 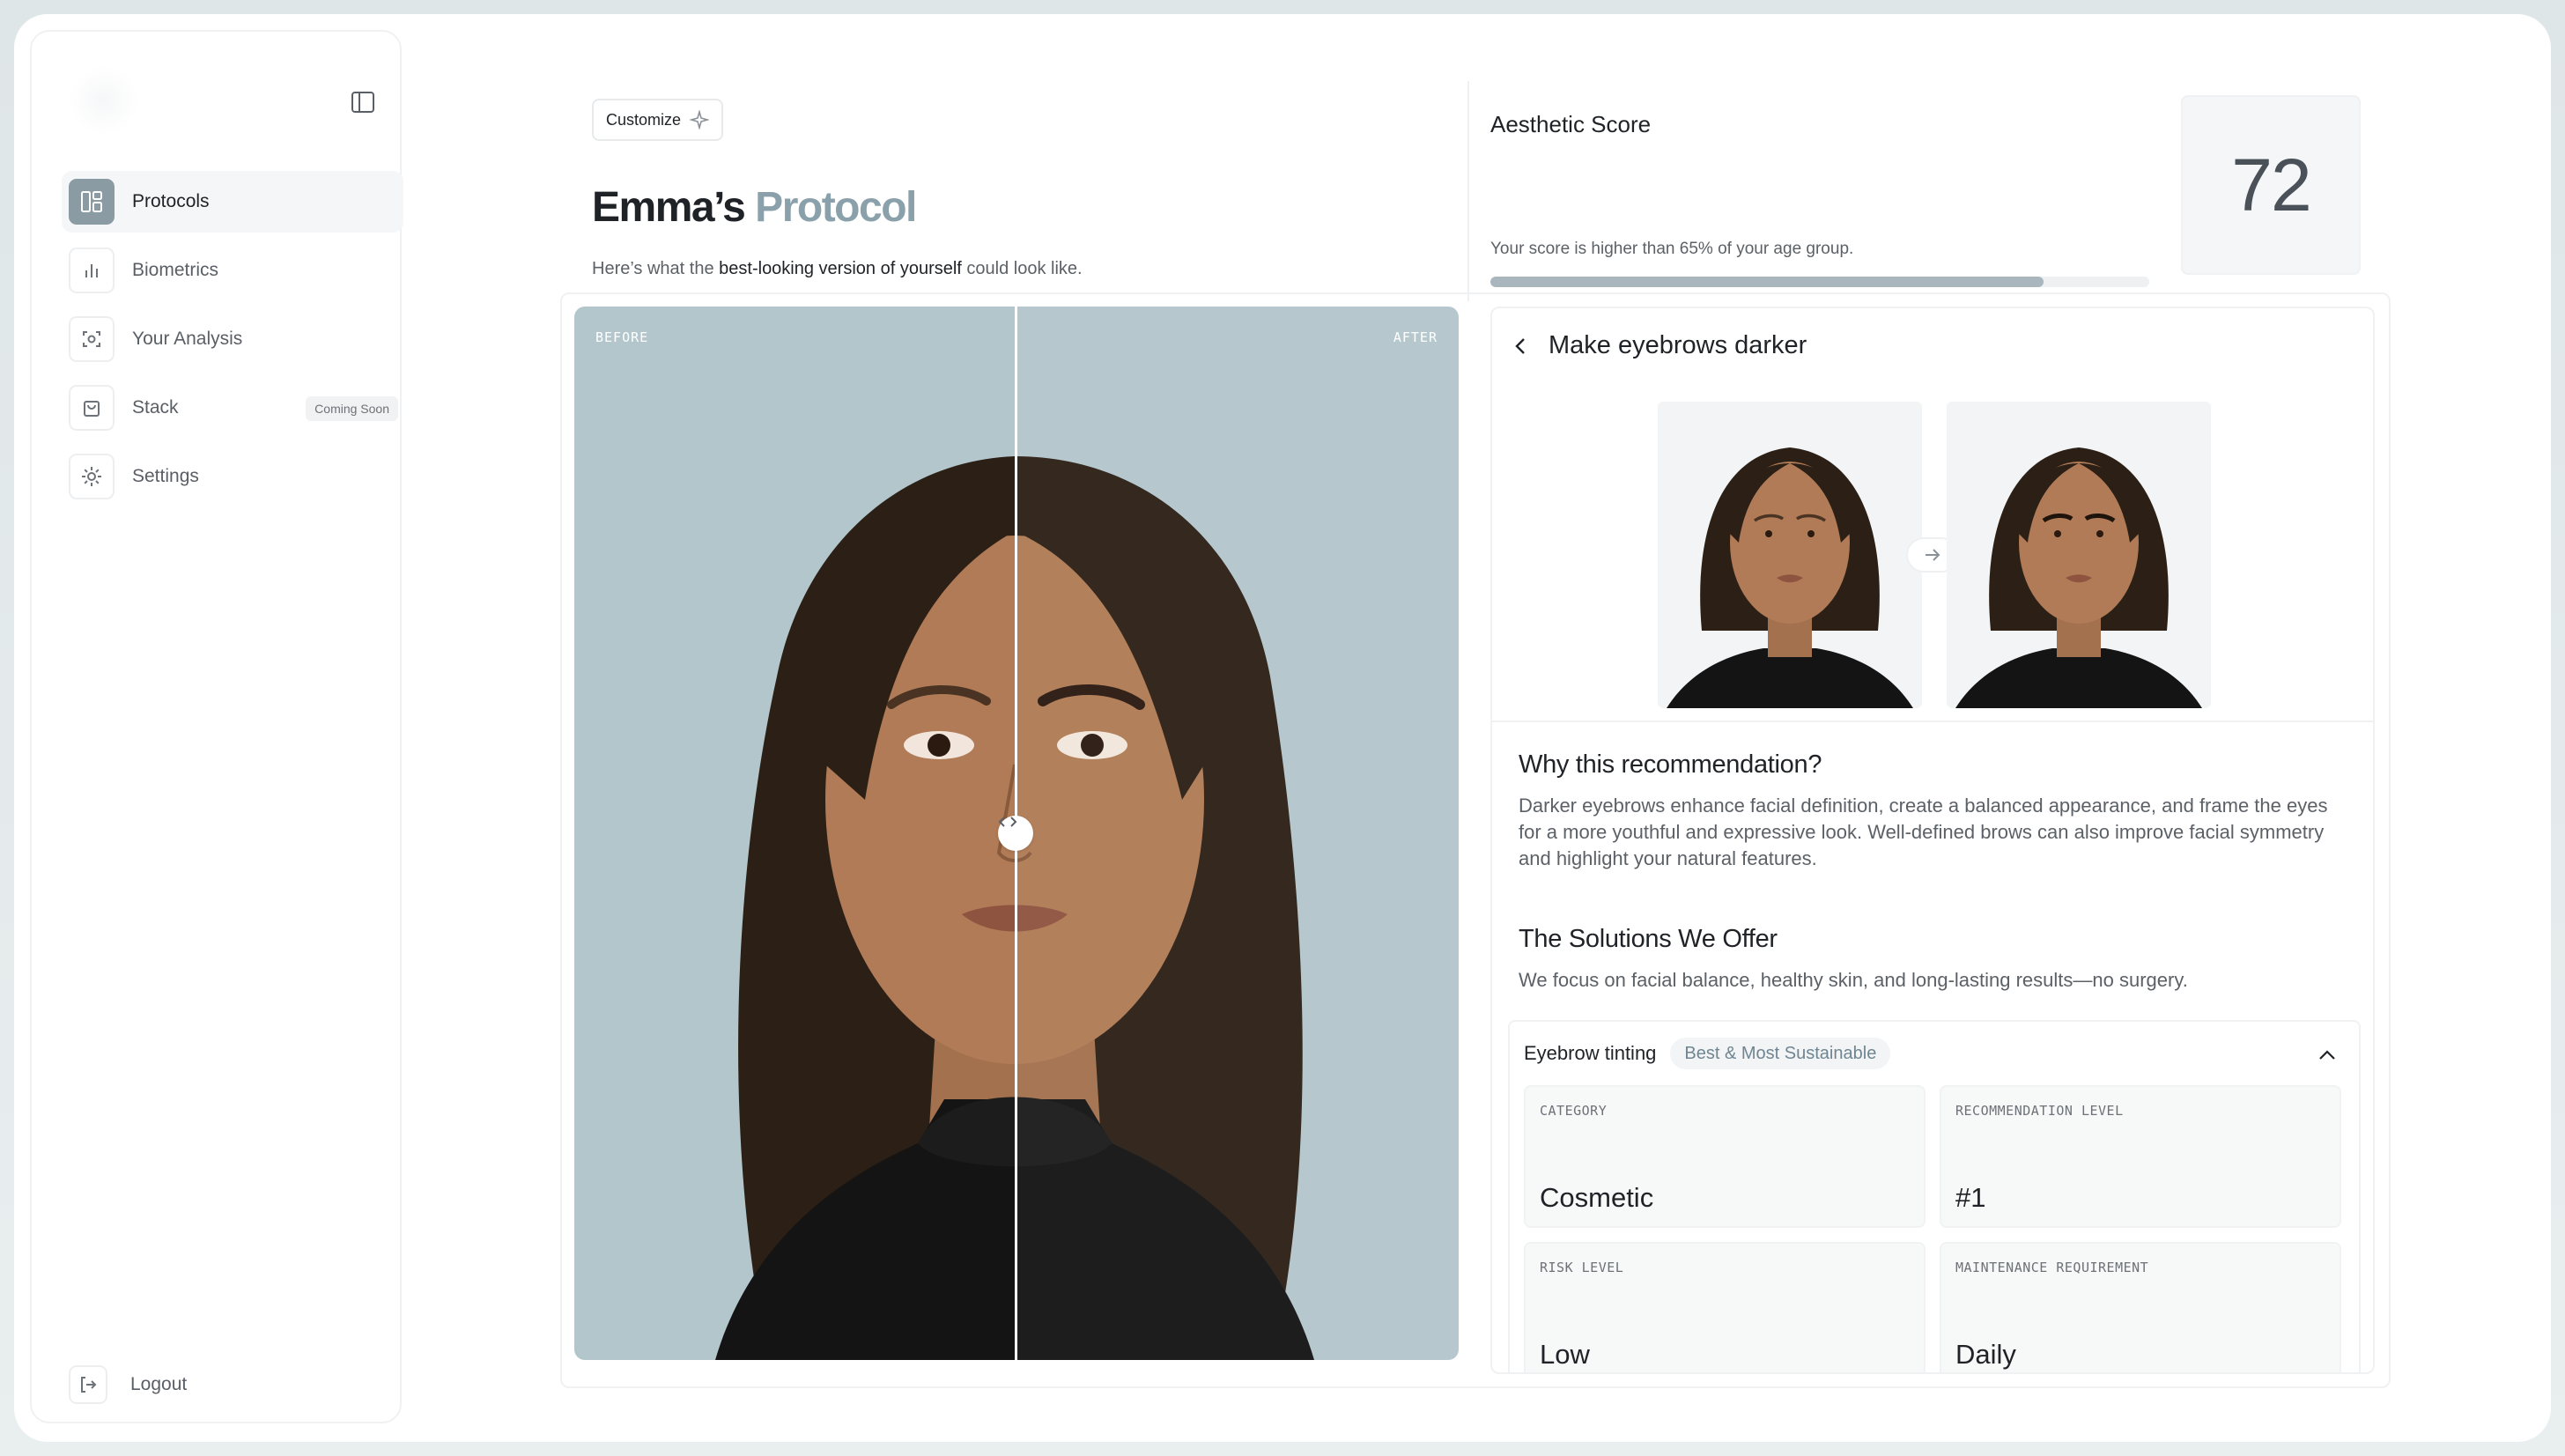 What do you see at coordinates (232, 476) in the screenshot?
I see `sidebar-item-settings: Settings` at bounding box center [232, 476].